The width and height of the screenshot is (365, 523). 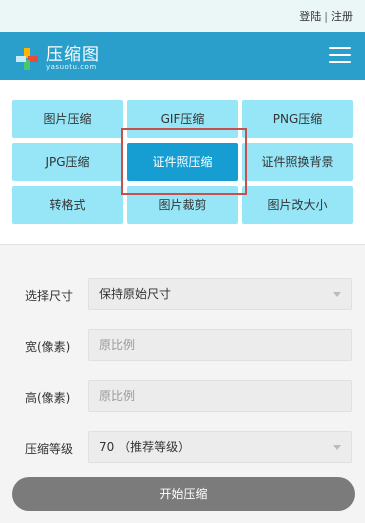 I want to click on tool-image-resize-button: 图片改大小, so click(x=297, y=205).